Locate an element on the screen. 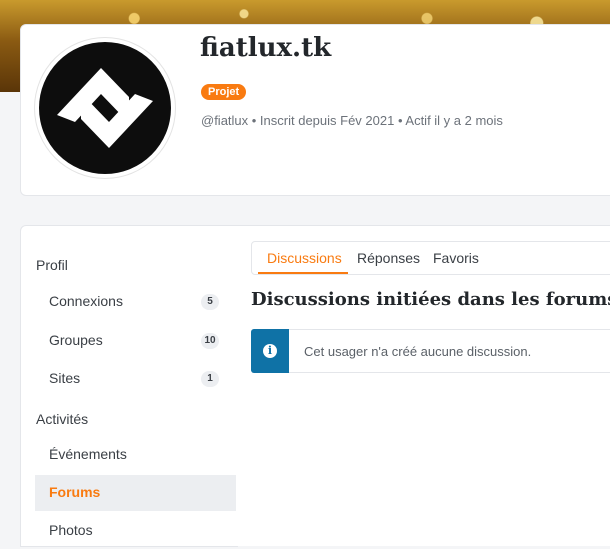 This screenshot has height=549, width=610. info-notice: i Cet usager n'a créé aucune discussion. is located at coordinates (430, 351).